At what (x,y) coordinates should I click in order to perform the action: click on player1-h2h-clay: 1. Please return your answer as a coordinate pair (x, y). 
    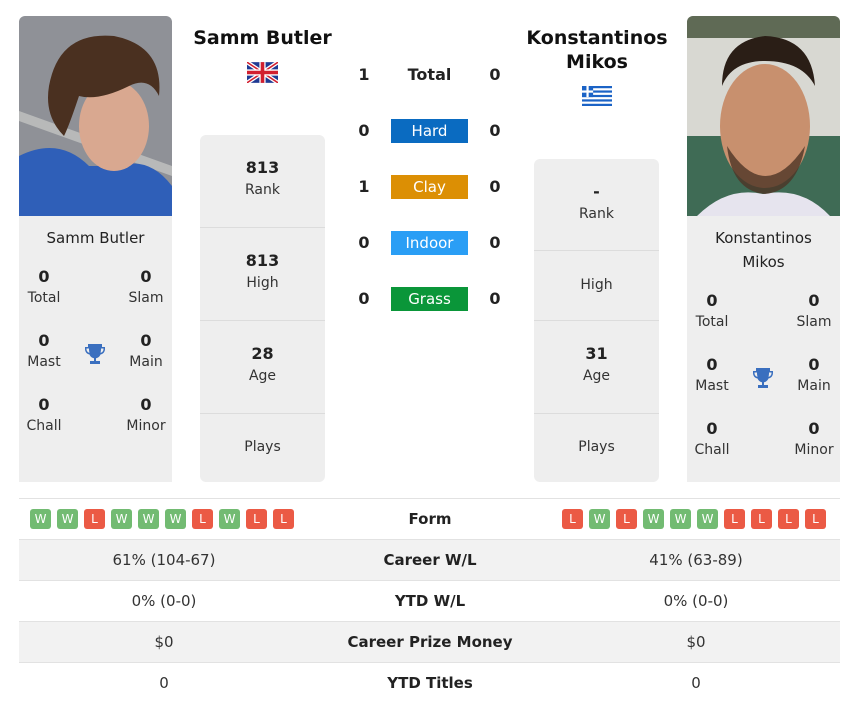
    Looking at the image, I should click on (364, 186).